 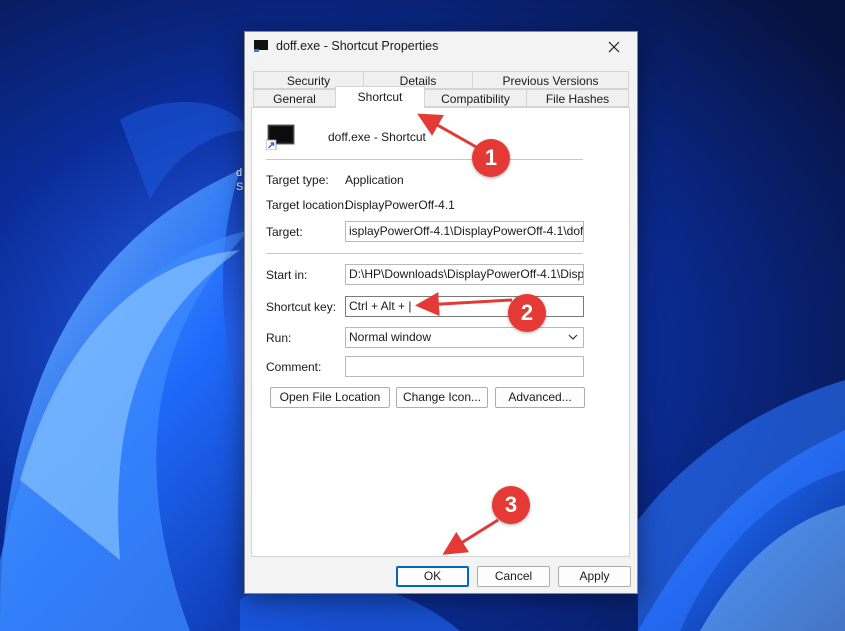 What do you see at coordinates (527, 313) in the screenshot?
I see `step-2-badge: 2` at bounding box center [527, 313].